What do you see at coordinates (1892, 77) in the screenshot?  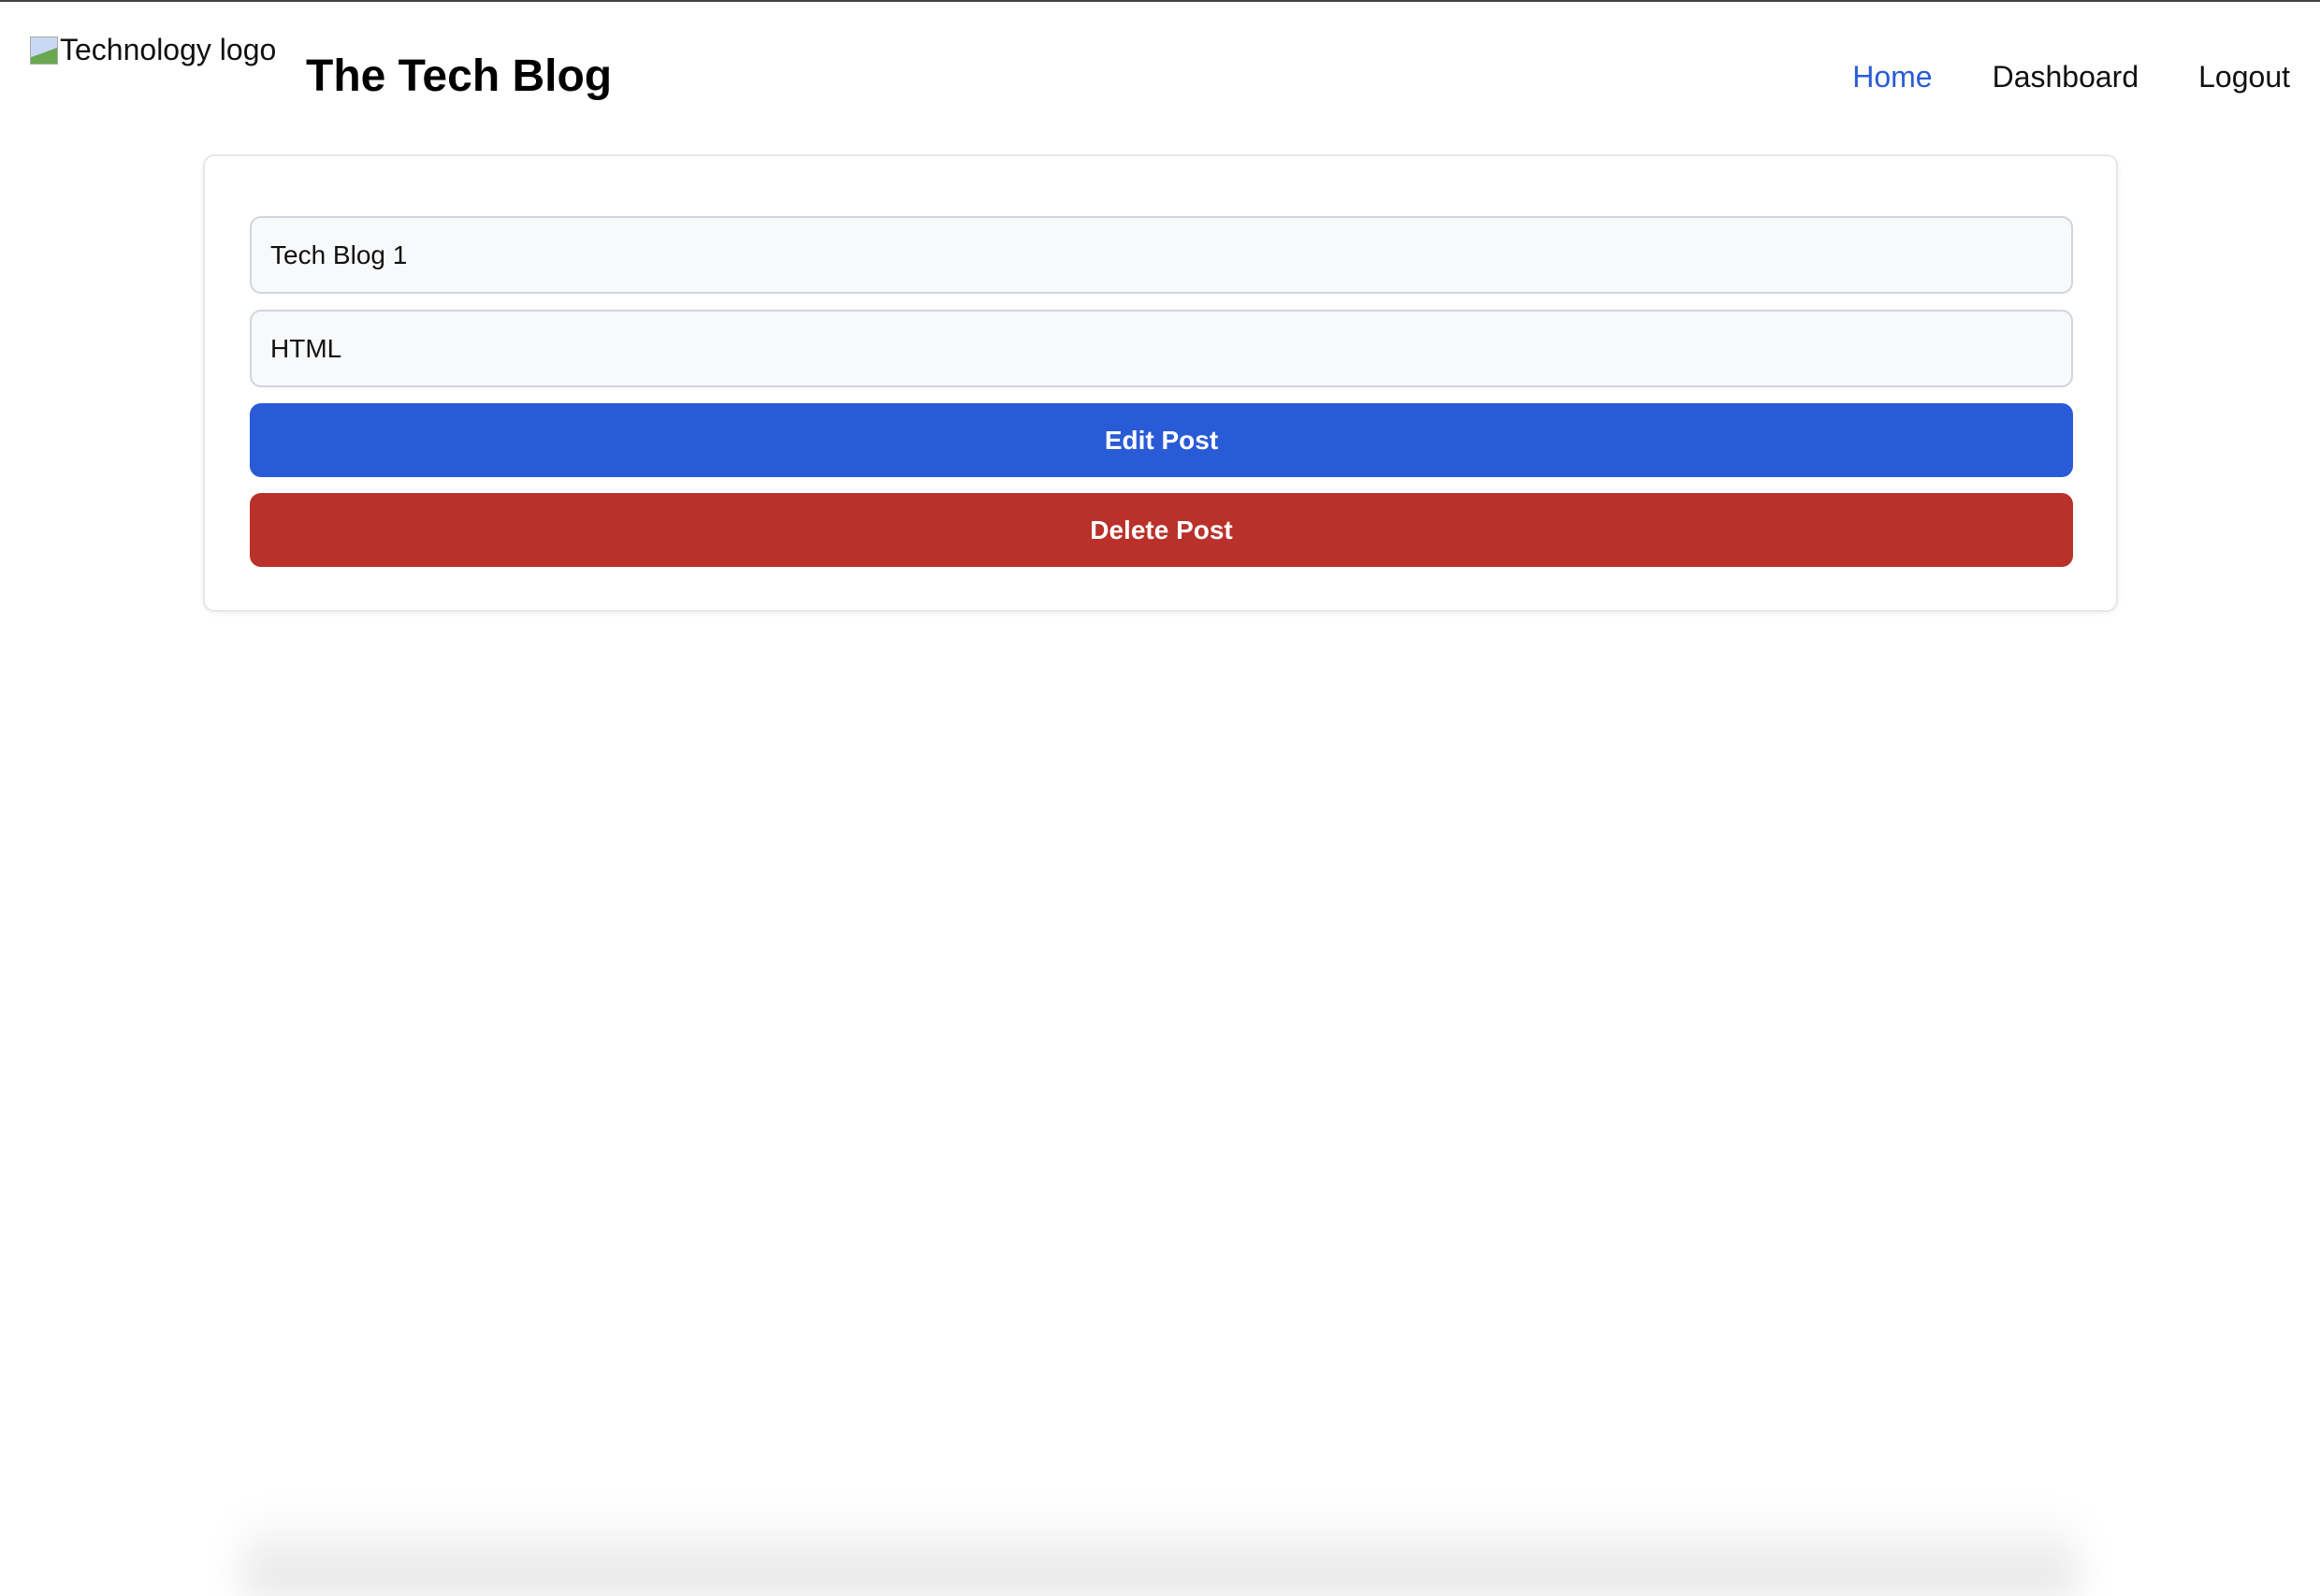 I see `nav-home: Home` at bounding box center [1892, 77].